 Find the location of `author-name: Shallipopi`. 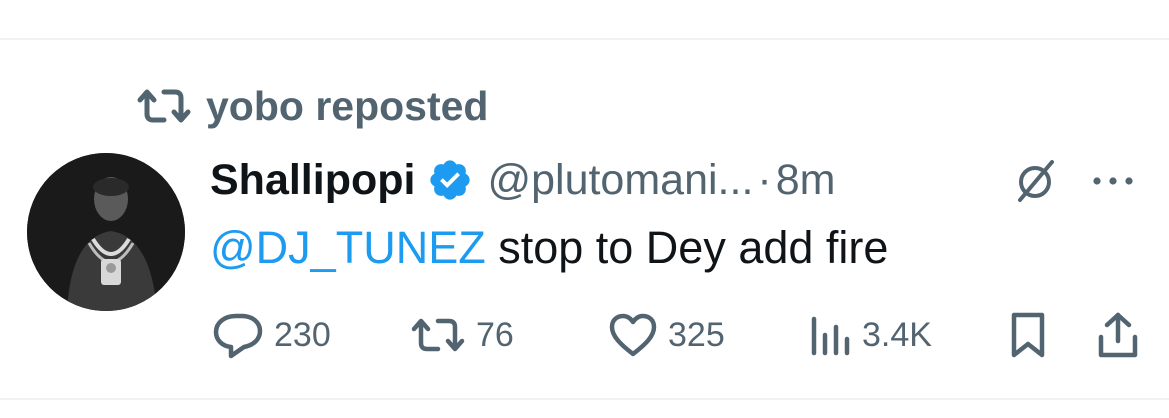

author-name: Shallipopi is located at coordinates (312, 180).